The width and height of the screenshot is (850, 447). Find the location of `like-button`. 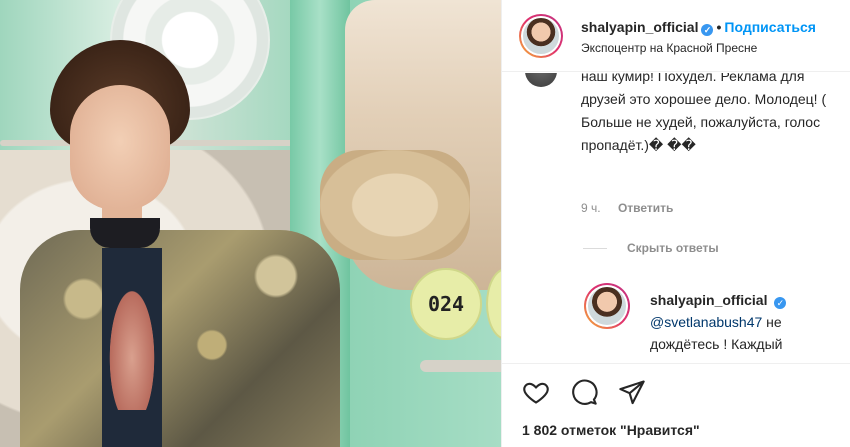

like-button is located at coordinates (537, 393).